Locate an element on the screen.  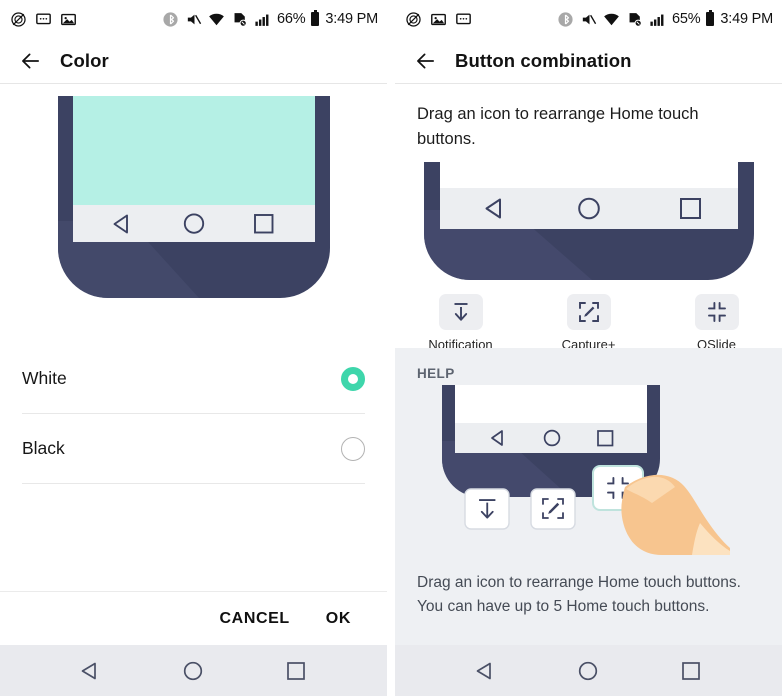
panel-divider is located at coordinates (391, 348).